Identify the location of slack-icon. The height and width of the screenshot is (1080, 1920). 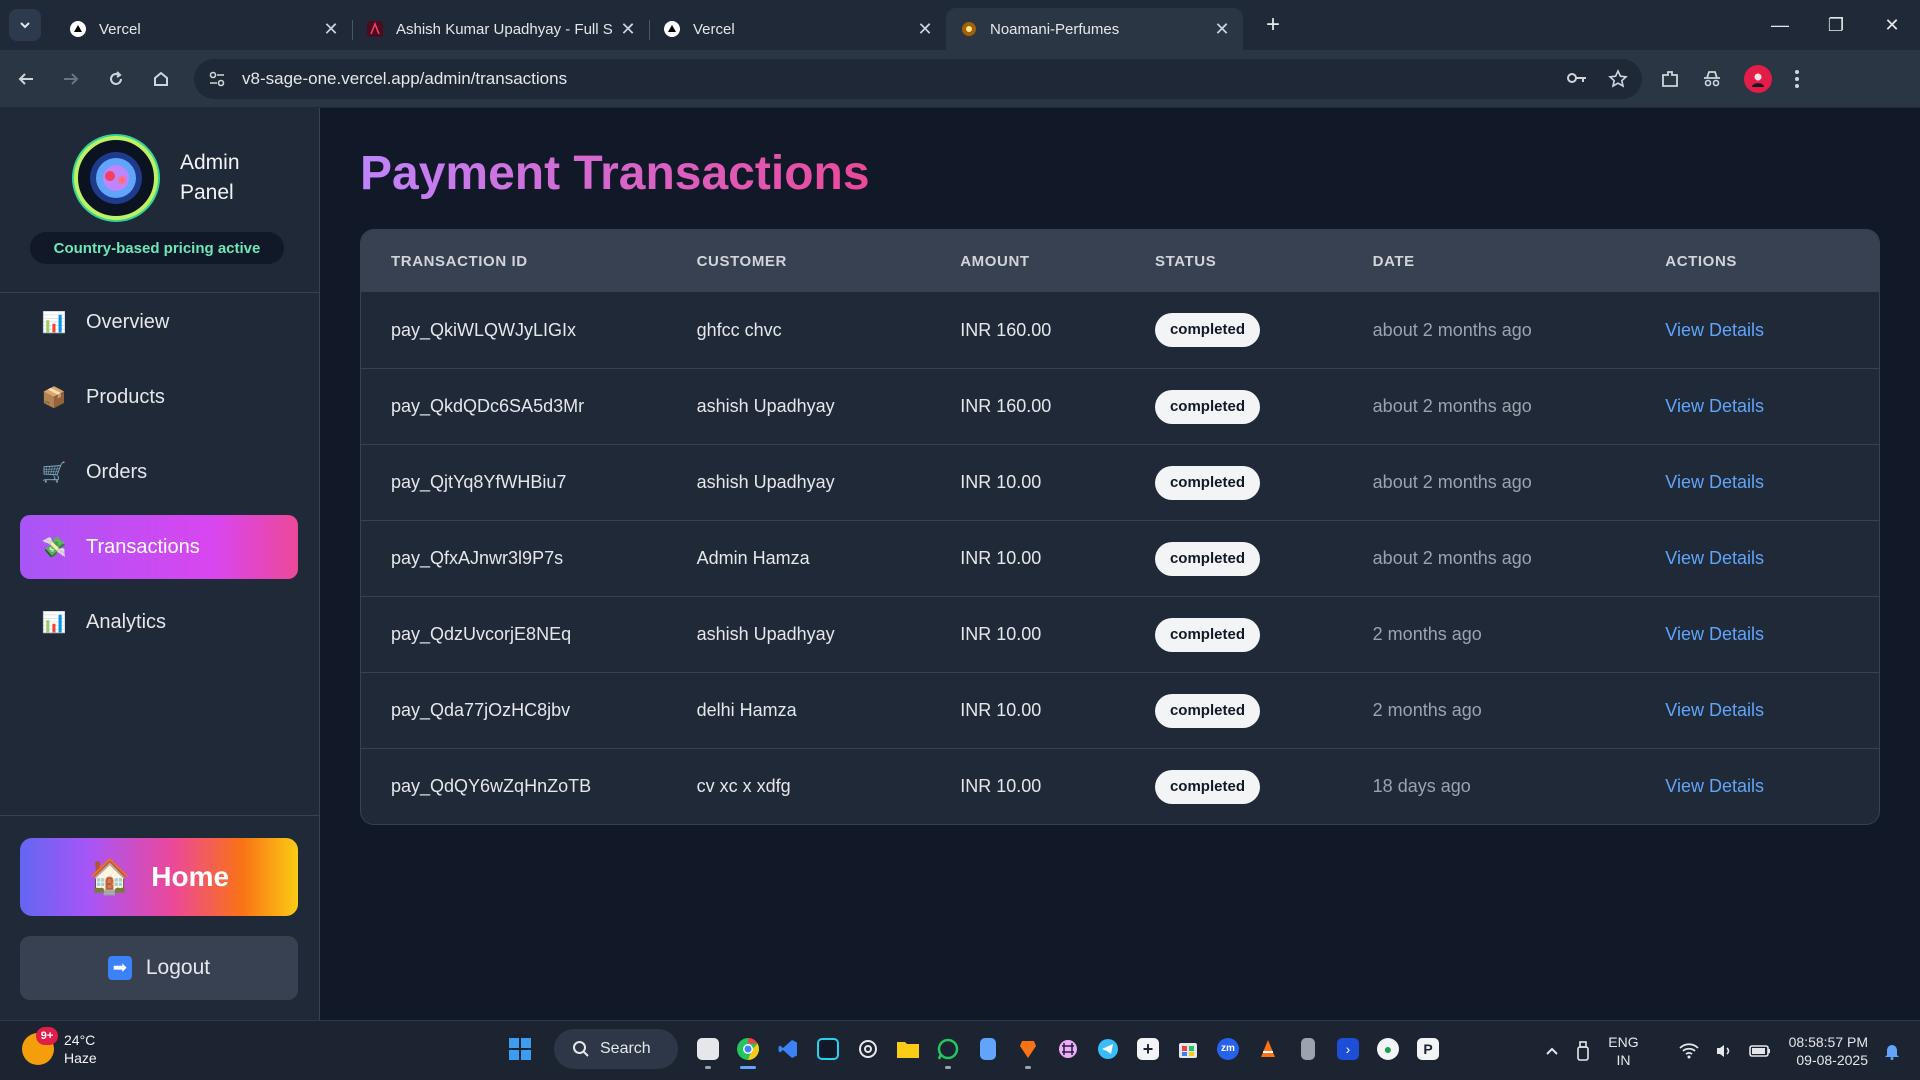
(1068, 1049).